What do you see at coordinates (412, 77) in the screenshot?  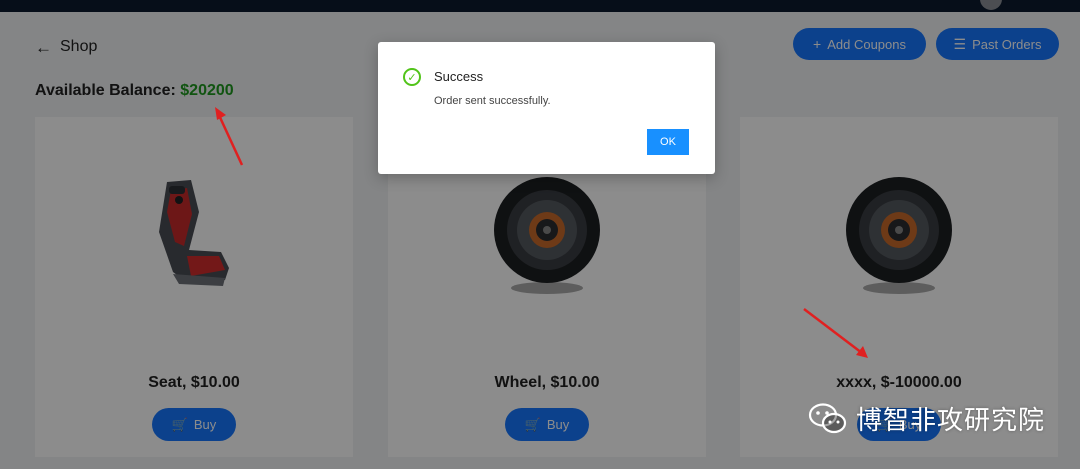 I see `check-circle-icon: ✓` at bounding box center [412, 77].